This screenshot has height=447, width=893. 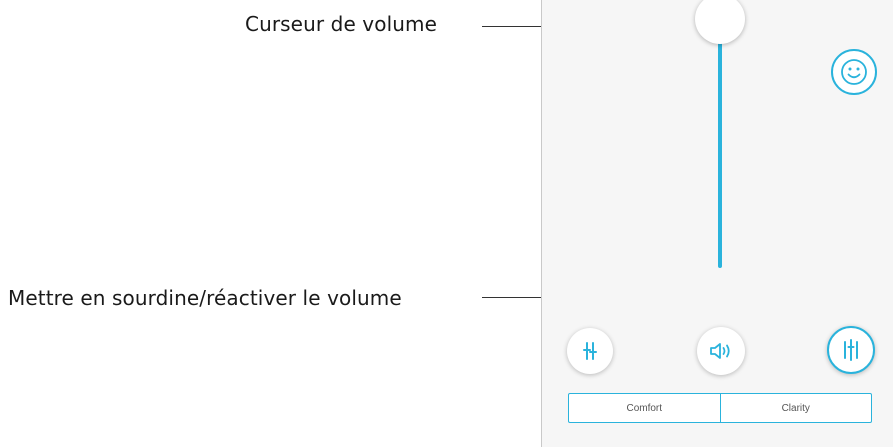 I want to click on sliders-button, so click(x=590, y=351).